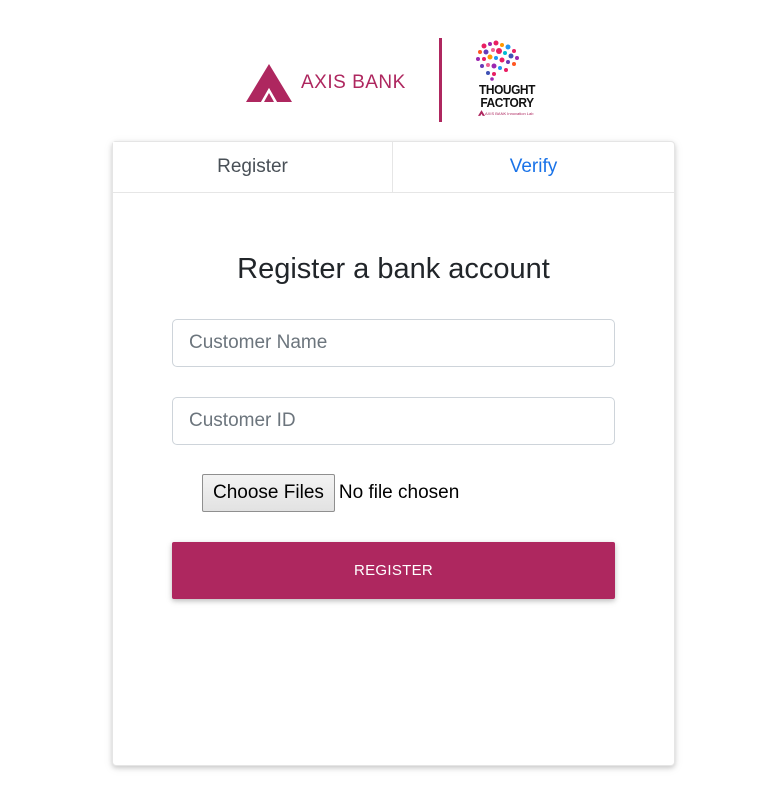 The height and width of the screenshot is (802, 782). I want to click on register-button: REGISTER, so click(393, 570).